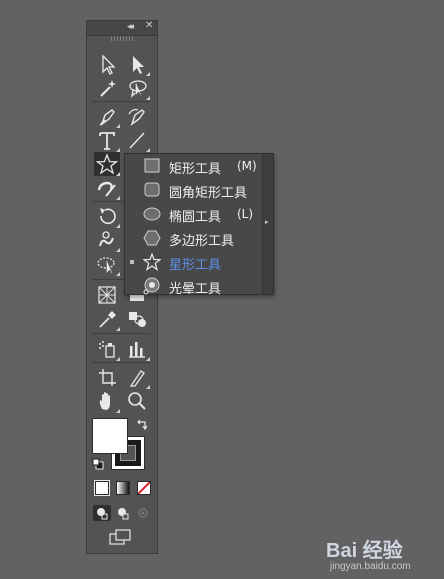 The image size is (444, 579). What do you see at coordinates (137, 377) in the screenshot?
I see `slice-tool` at bounding box center [137, 377].